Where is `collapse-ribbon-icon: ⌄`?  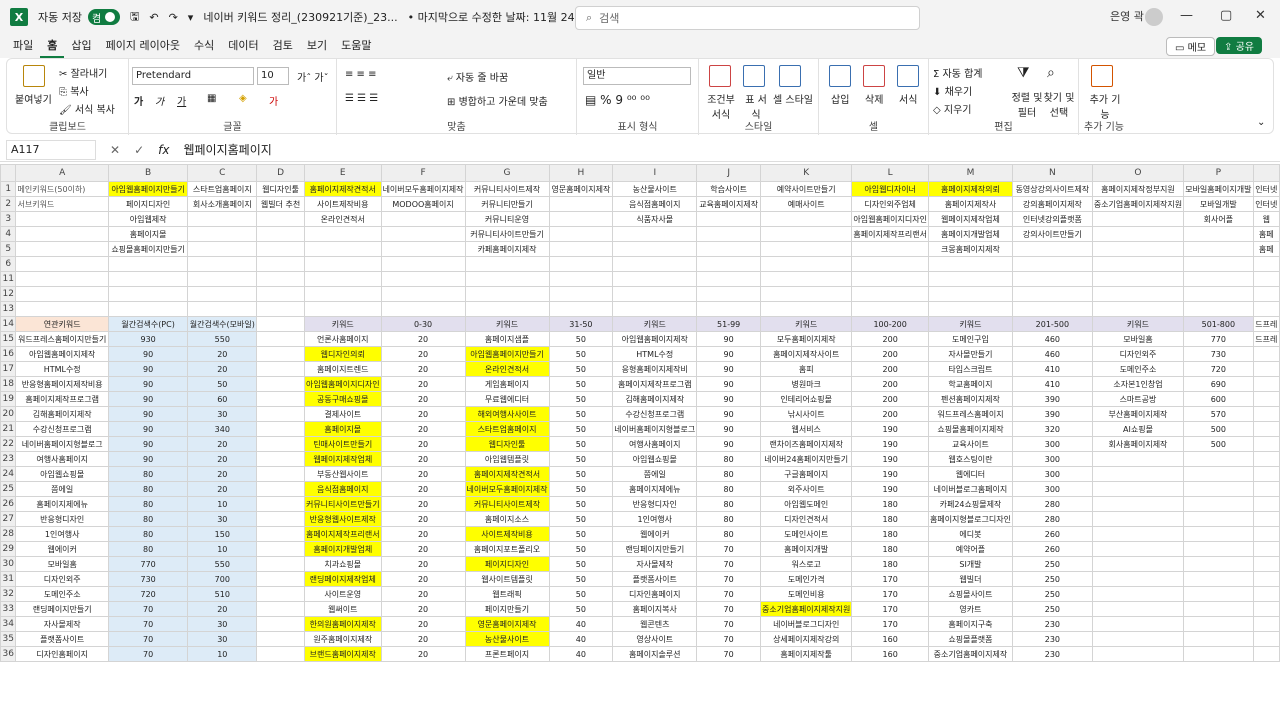 collapse-ribbon-icon: ⌄ is located at coordinates (1261, 122).